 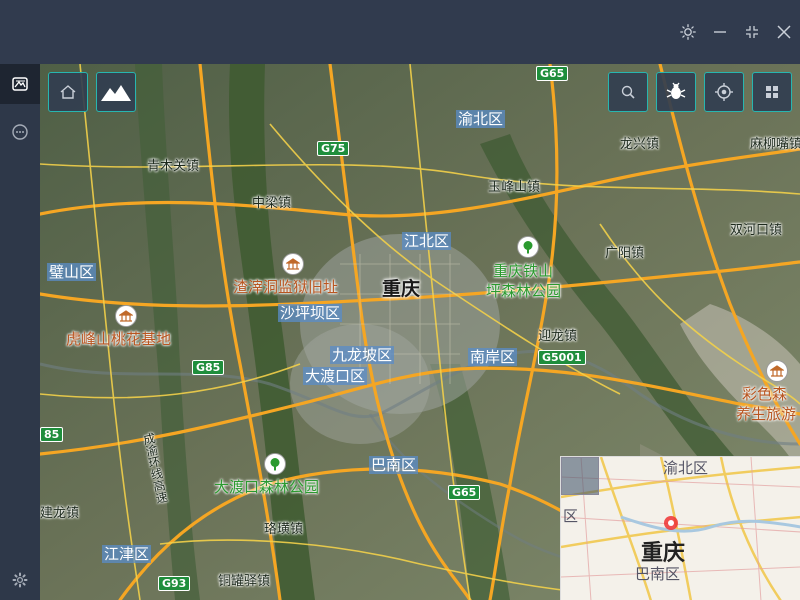 What do you see at coordinates (335, 376) in the screenshot?
I see `map-label-district: 大渡口区` at bounding box center [335, 376].